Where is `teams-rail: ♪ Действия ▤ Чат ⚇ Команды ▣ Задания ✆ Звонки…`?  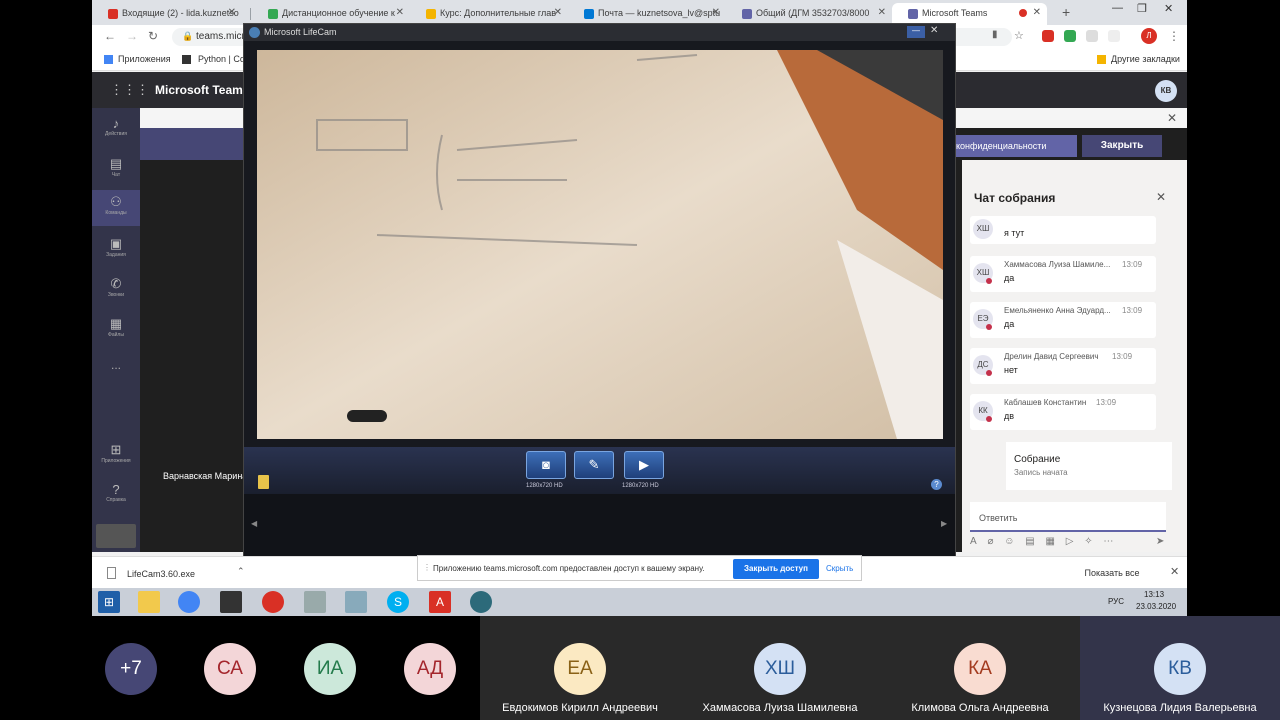 teams-rail: ♪ Действия ▤ Чат ⚇ Команды ▣ Задания ✆ Звонки… is located at coordinates (116, 330).